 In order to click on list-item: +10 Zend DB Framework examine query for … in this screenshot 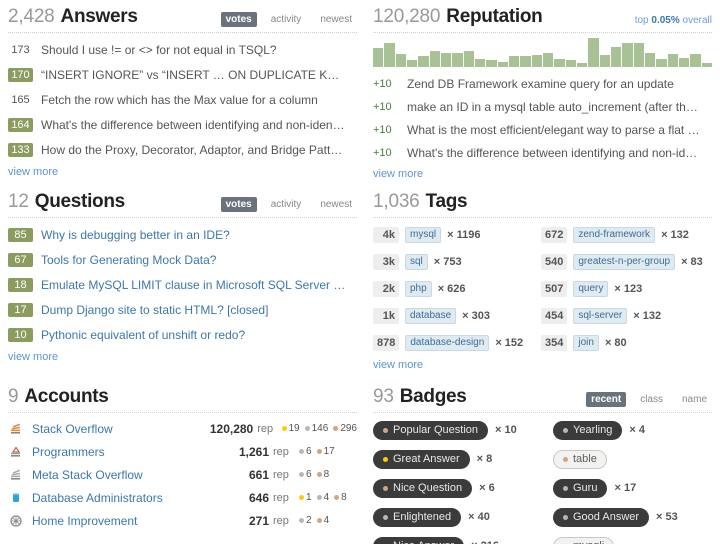, I will do `click(542, 83)`.